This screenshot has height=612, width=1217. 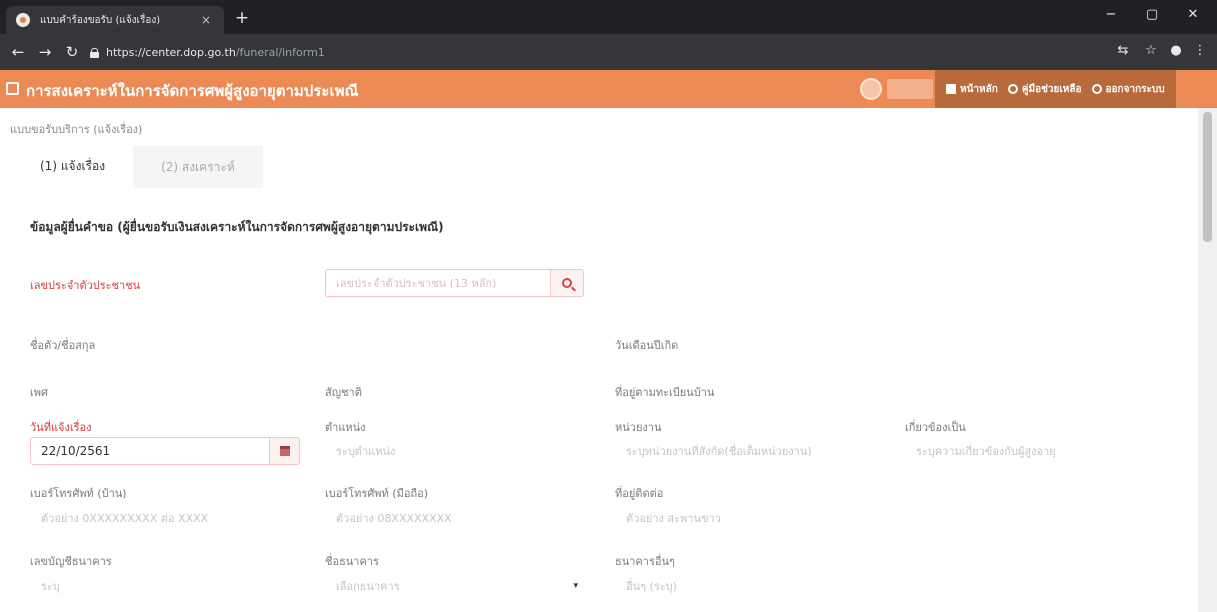 I want to click on home-phone-label: เบอร์โทรศัพท์ (บ้าน), so click(x=78, y=493).